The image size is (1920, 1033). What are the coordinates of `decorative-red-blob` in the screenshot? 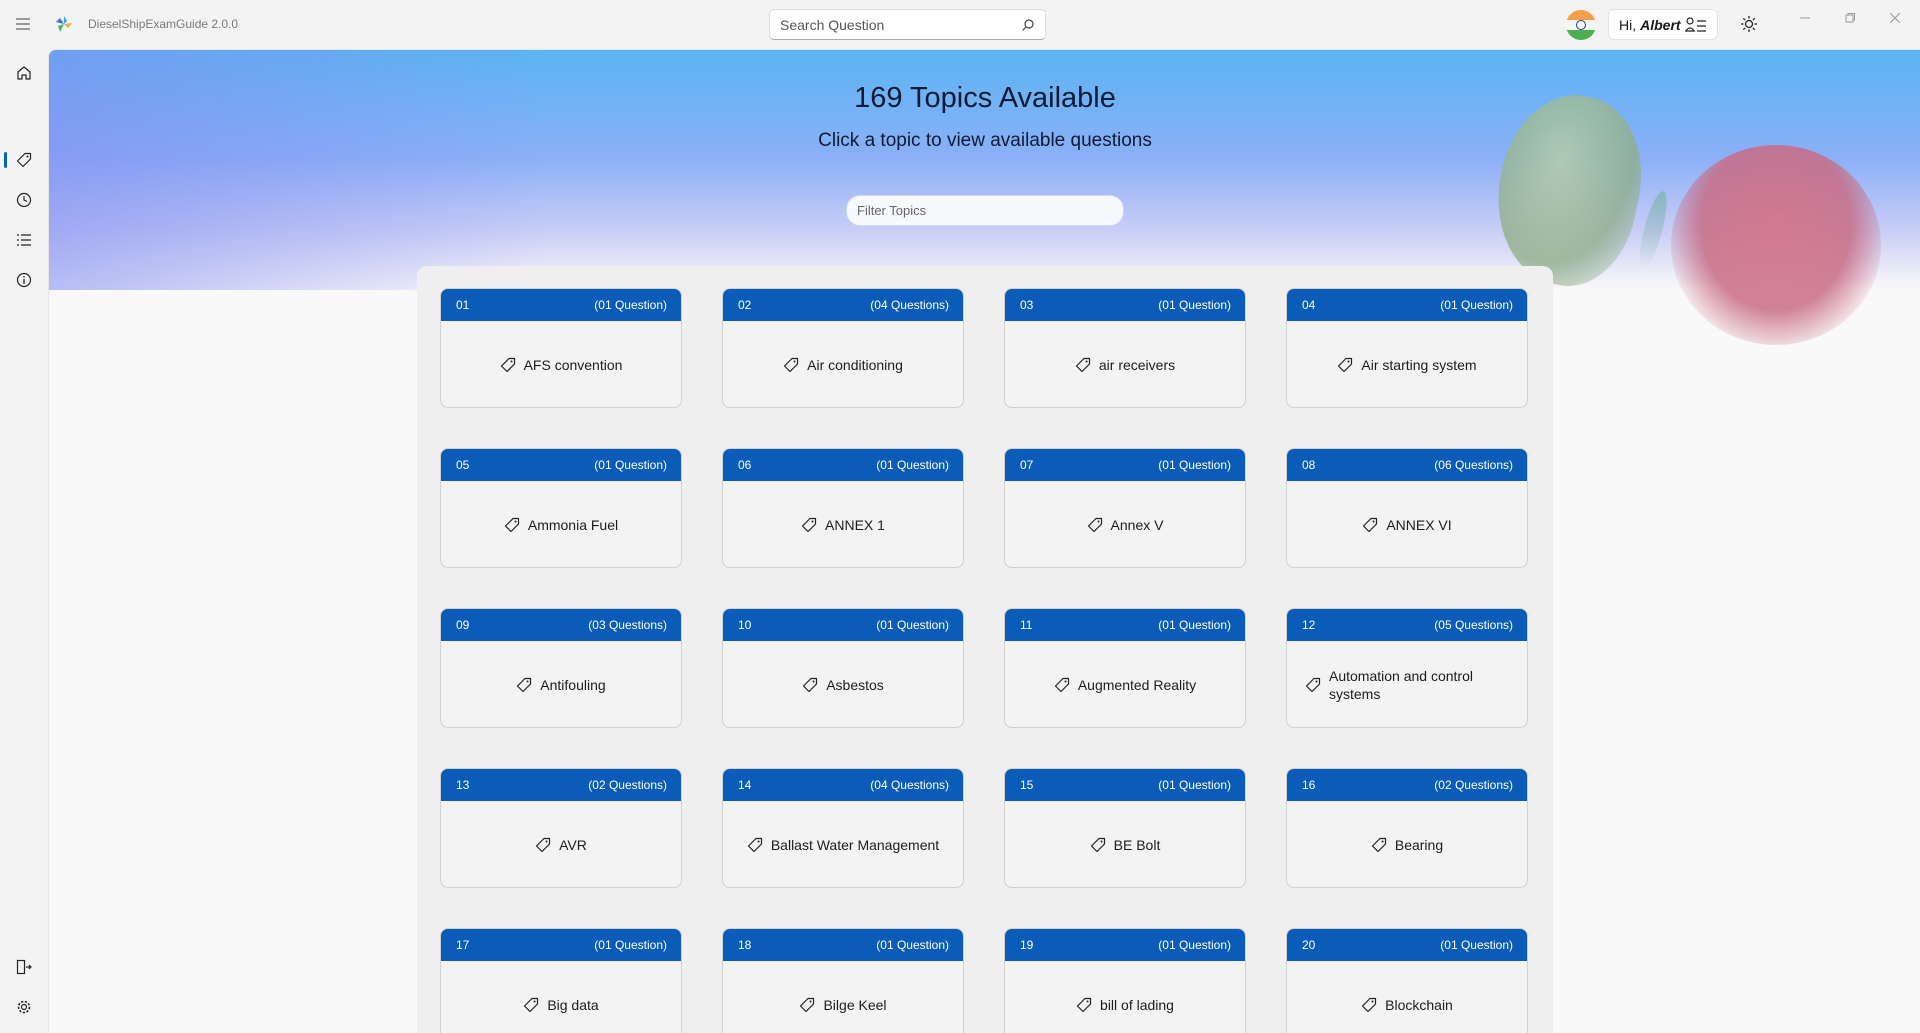 It's located at (1776, 245).